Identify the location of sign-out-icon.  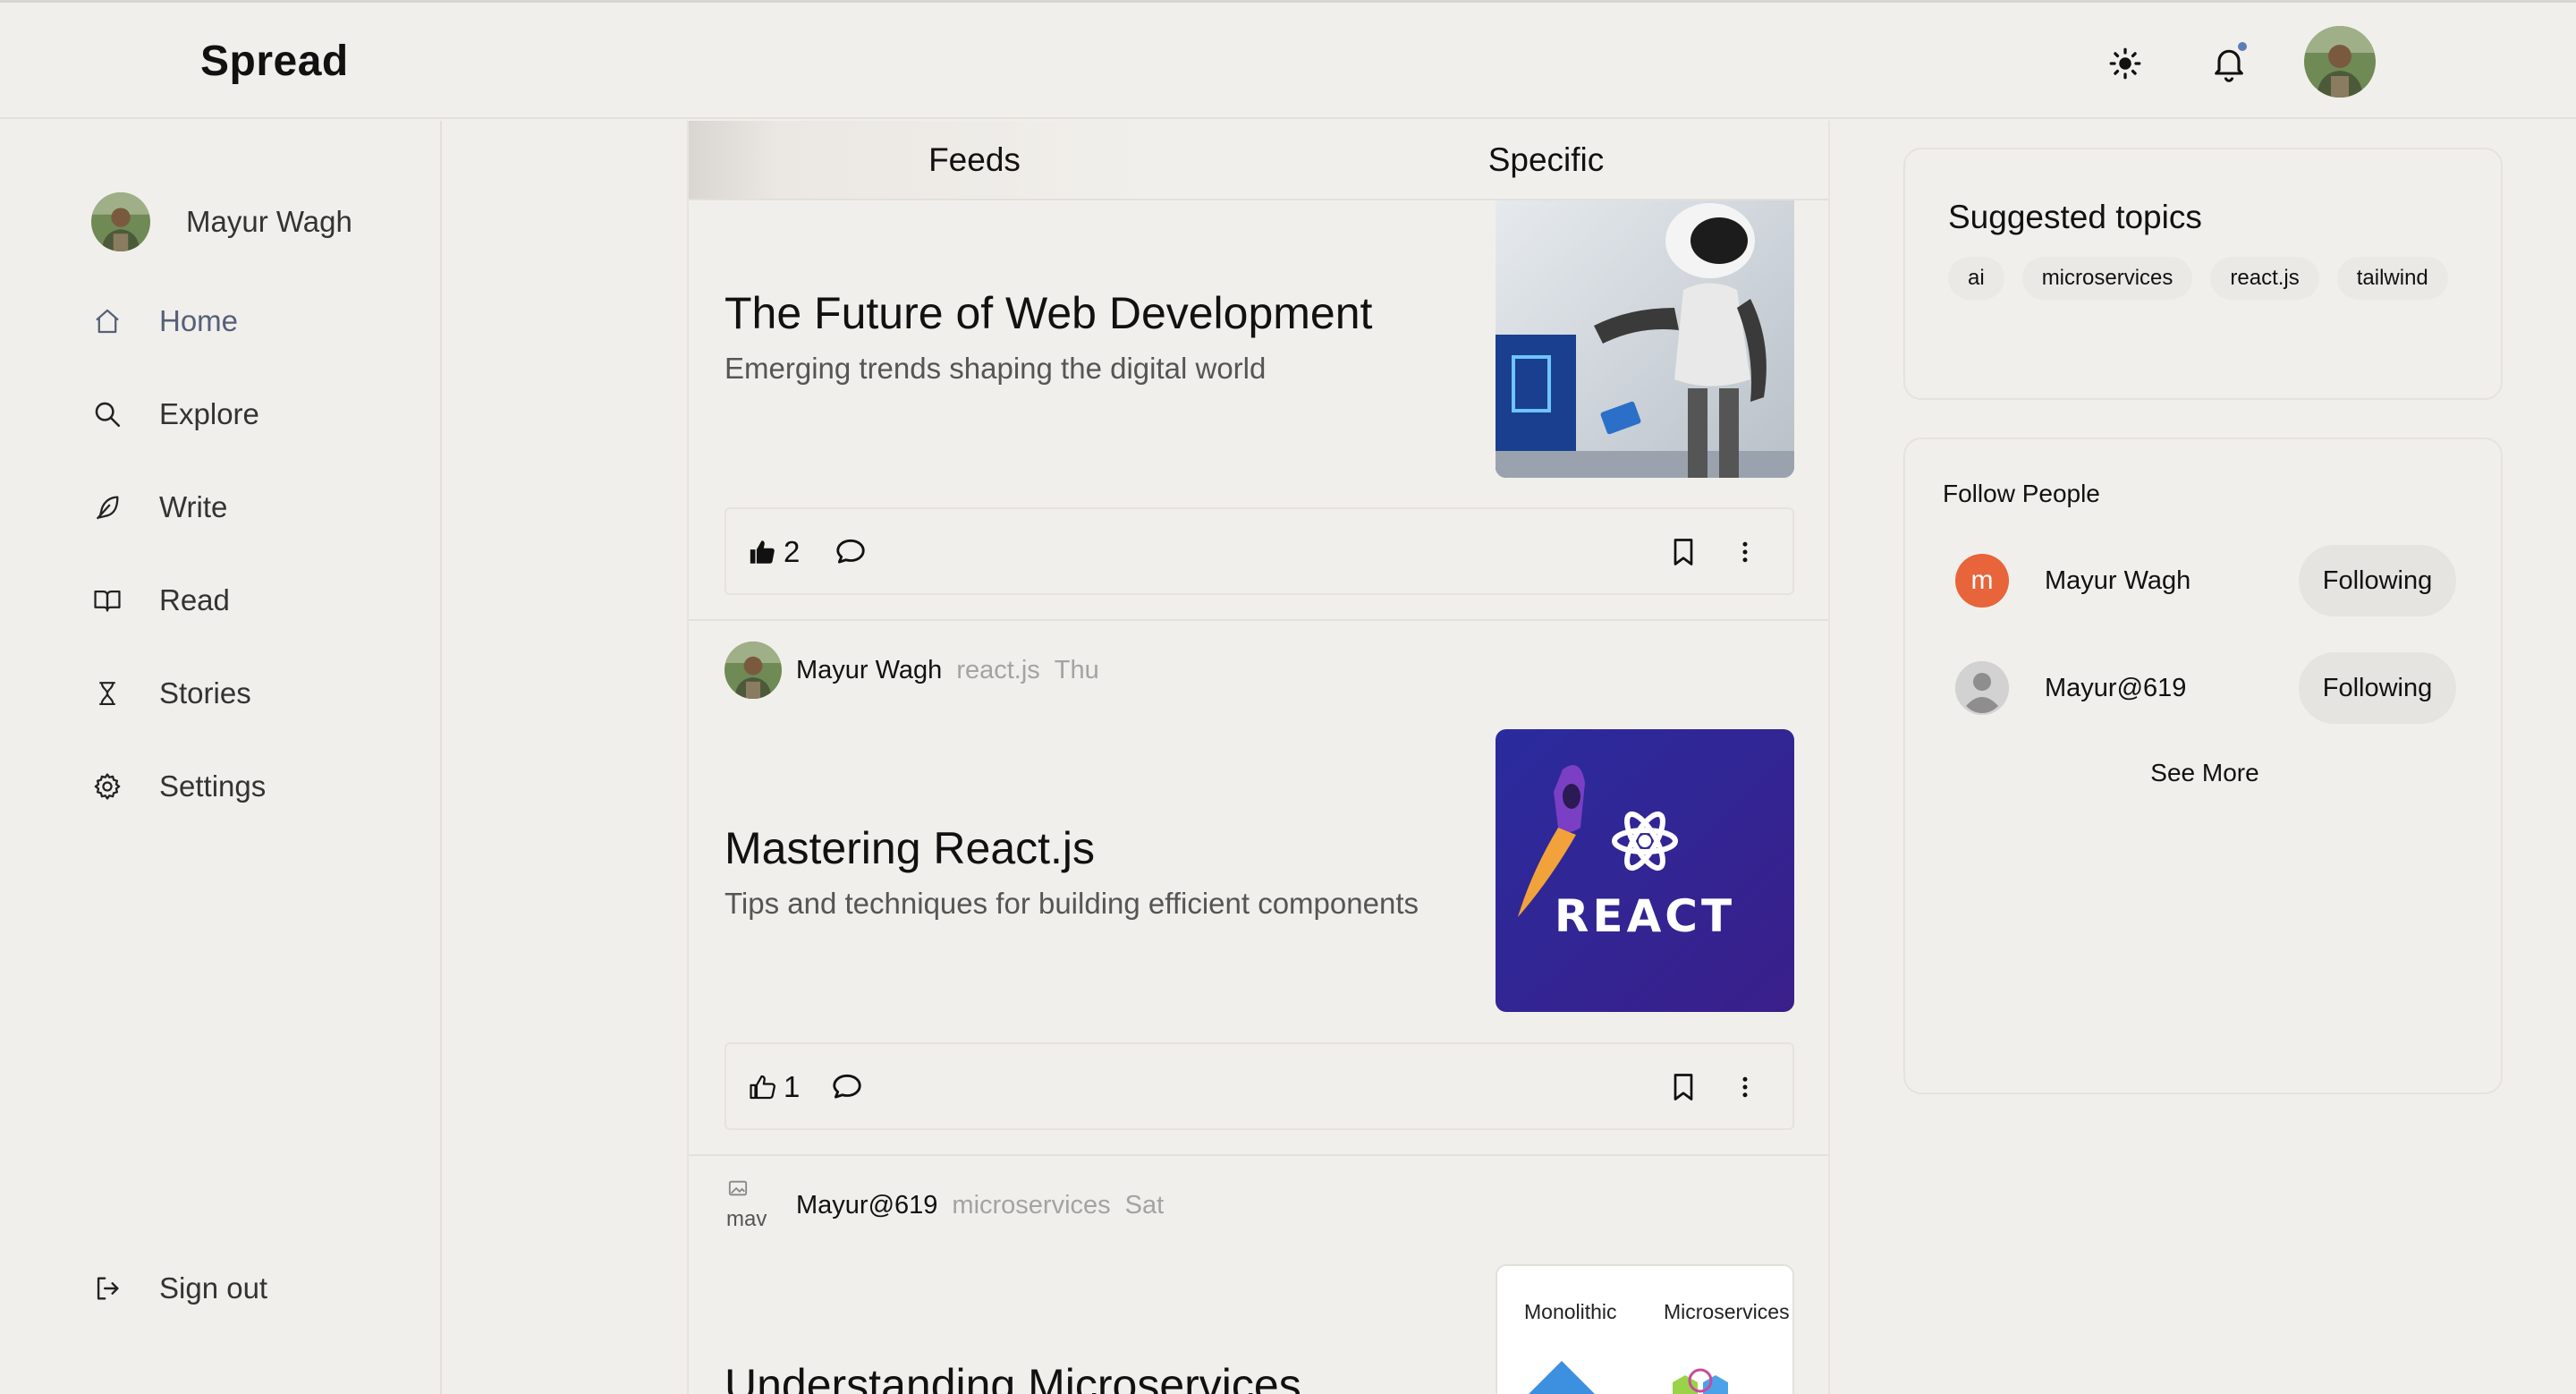
(107, 1289).